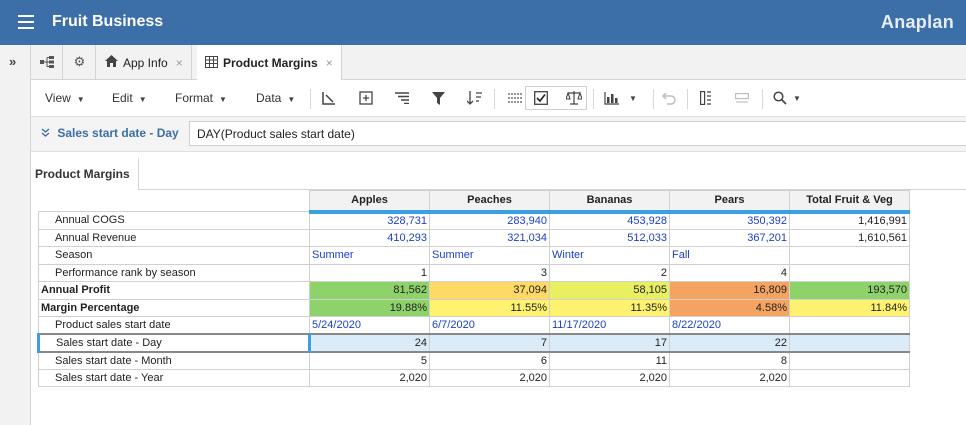 The width and height of the screenshot is (966, 425). Describe the element at coordinates (369, 220) in the screenshot. I see `grid-cell: 328,731` at that location.